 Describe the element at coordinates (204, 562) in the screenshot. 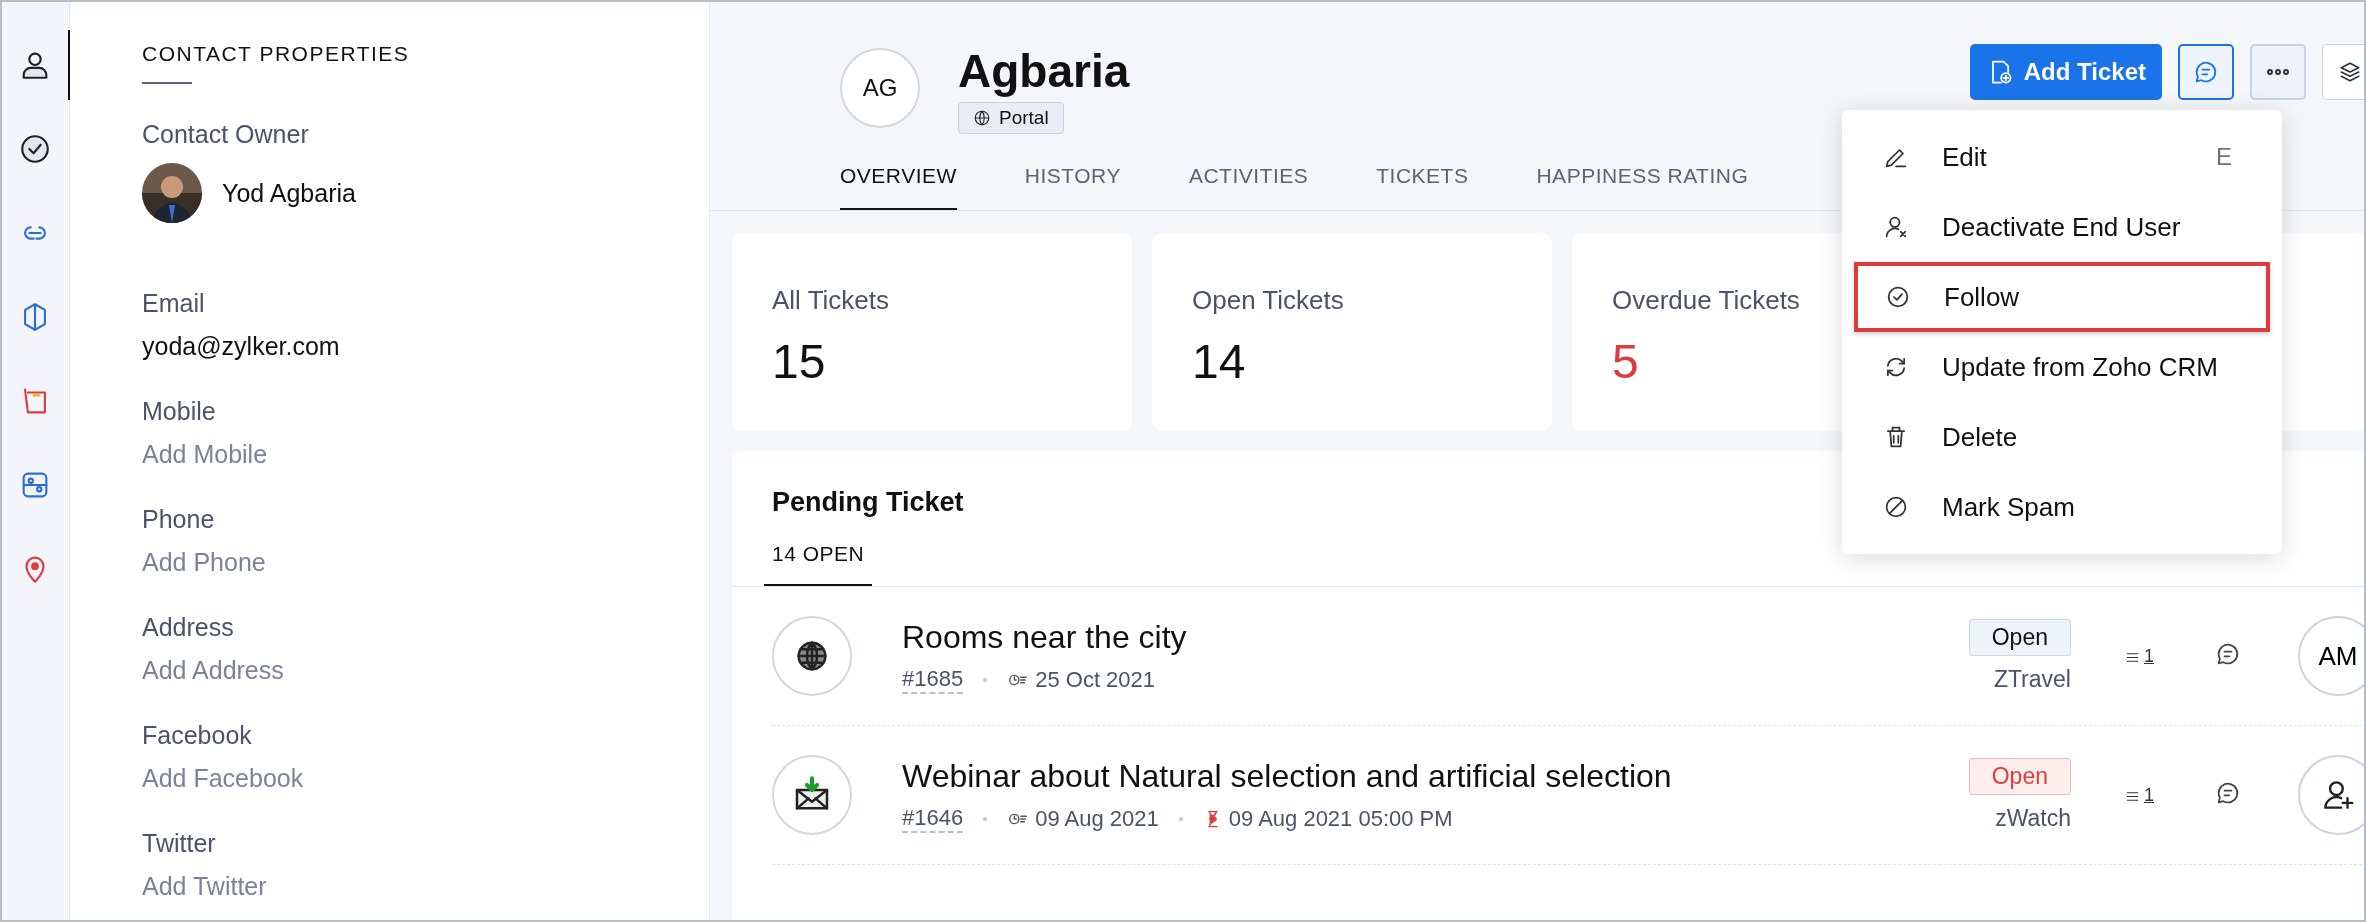

I see `add-field-link: Add Phone` at that location.